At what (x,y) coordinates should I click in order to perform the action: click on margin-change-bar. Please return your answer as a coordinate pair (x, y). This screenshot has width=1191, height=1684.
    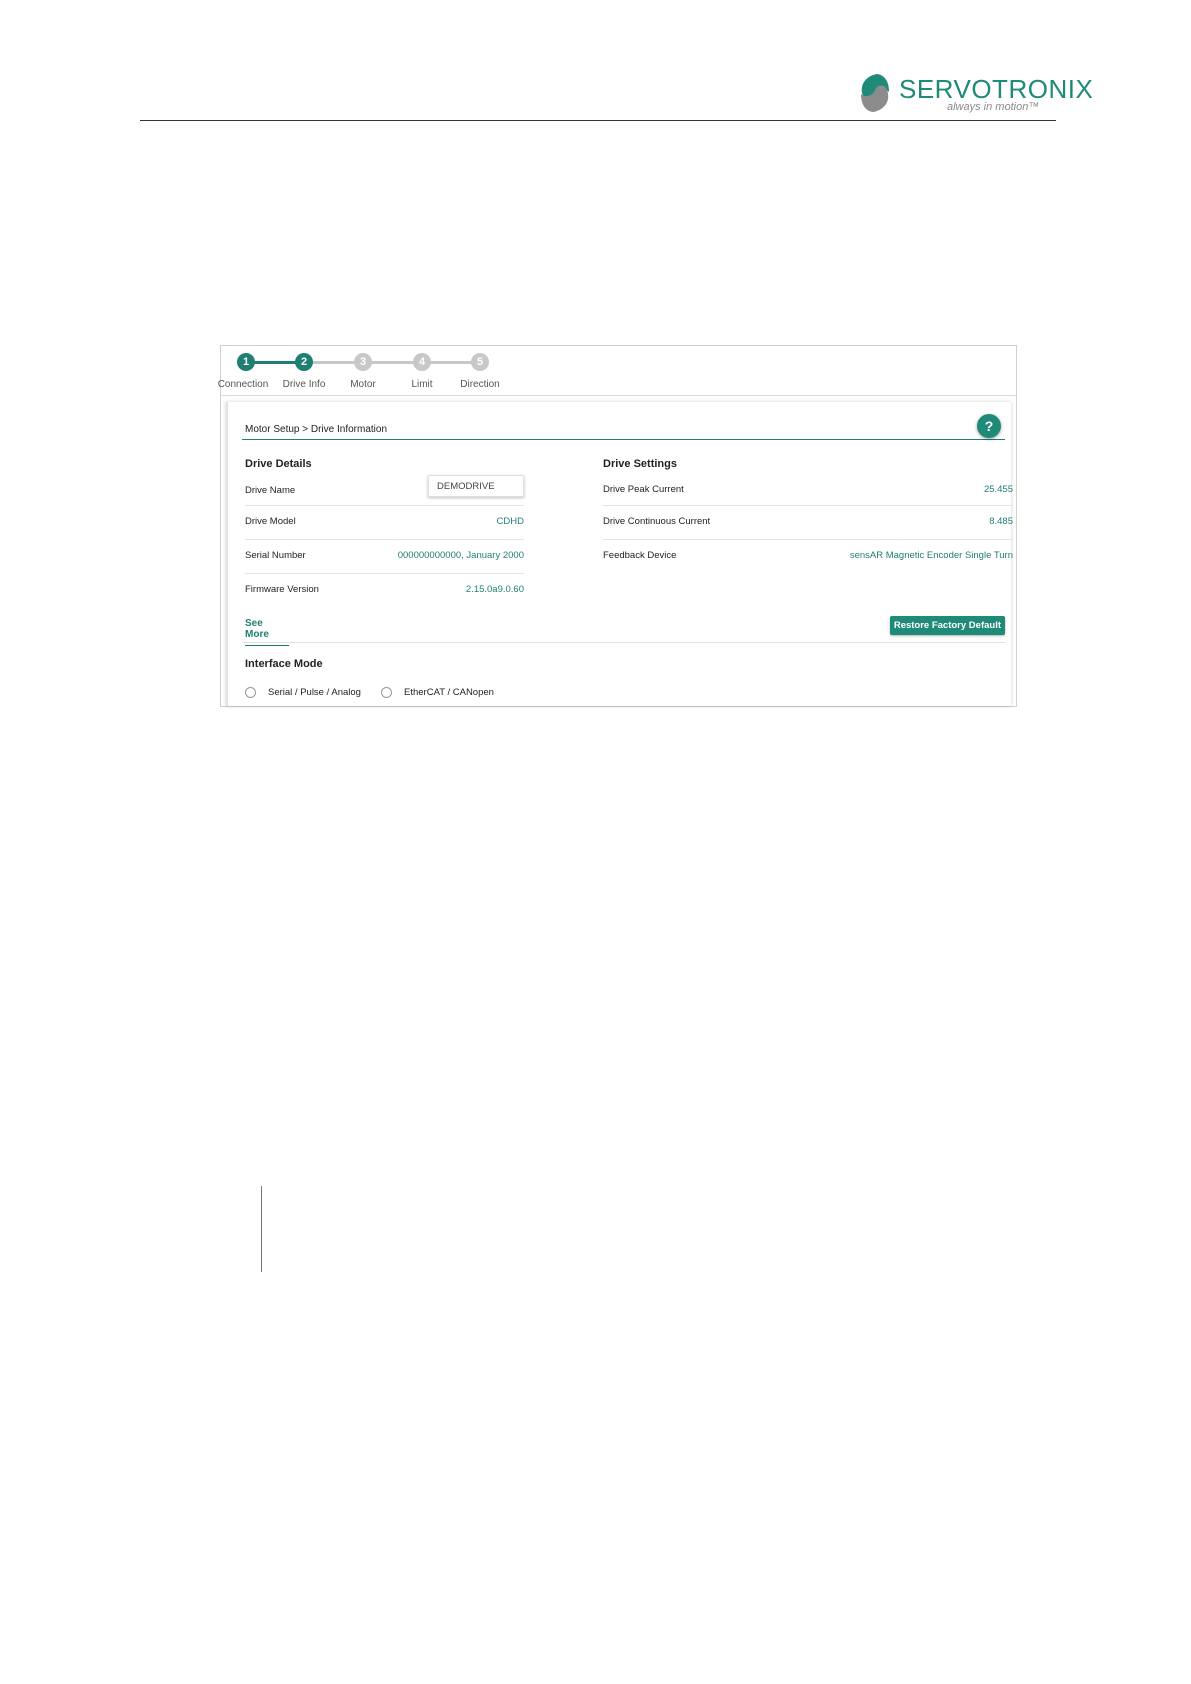
    Looking at the image, I should click on (261, 1229).